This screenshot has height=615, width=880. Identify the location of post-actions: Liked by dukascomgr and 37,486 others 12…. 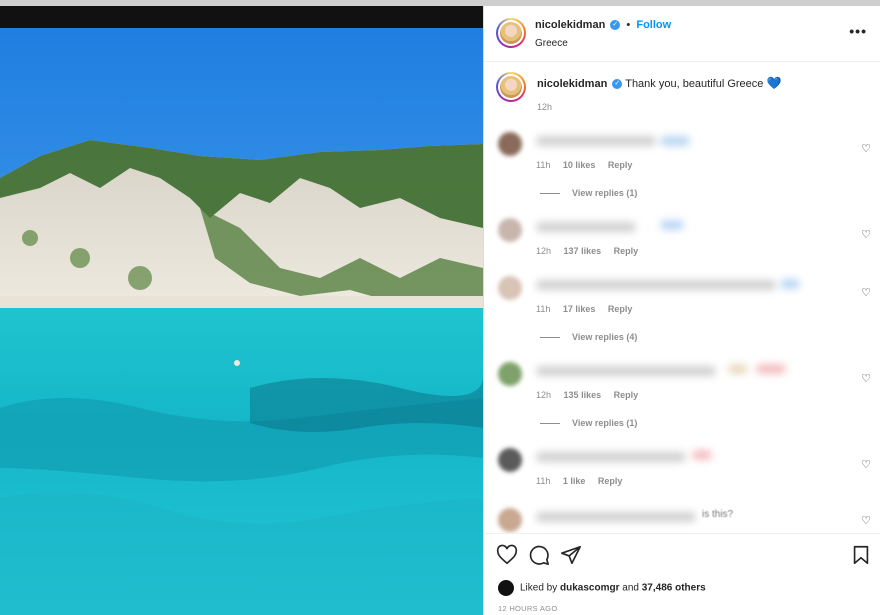
(682, 574).